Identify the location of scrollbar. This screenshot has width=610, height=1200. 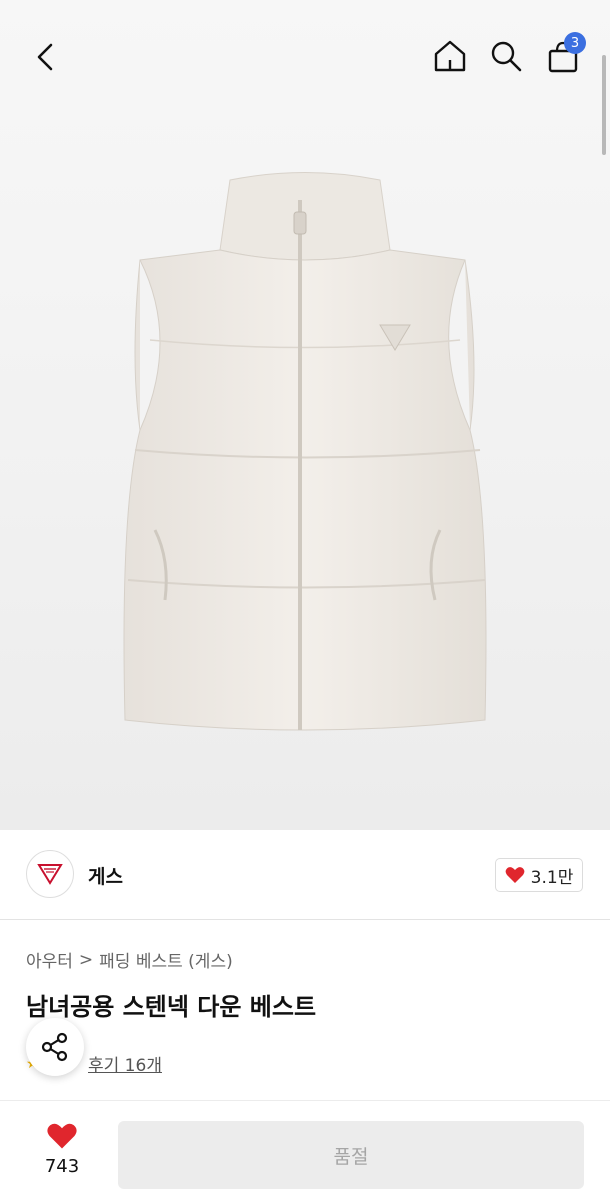
(604, 105).